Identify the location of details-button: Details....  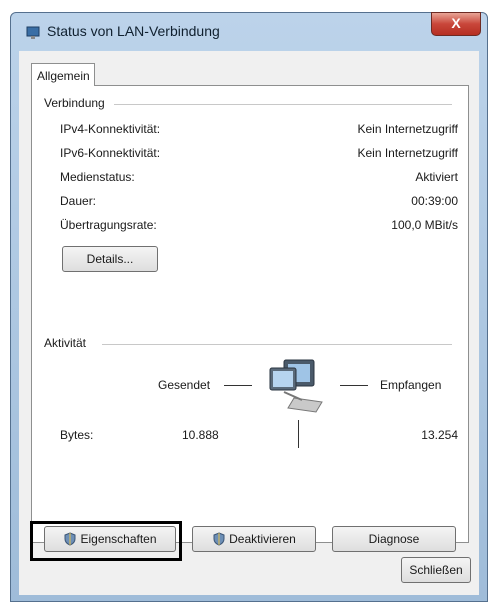
(110, 259).